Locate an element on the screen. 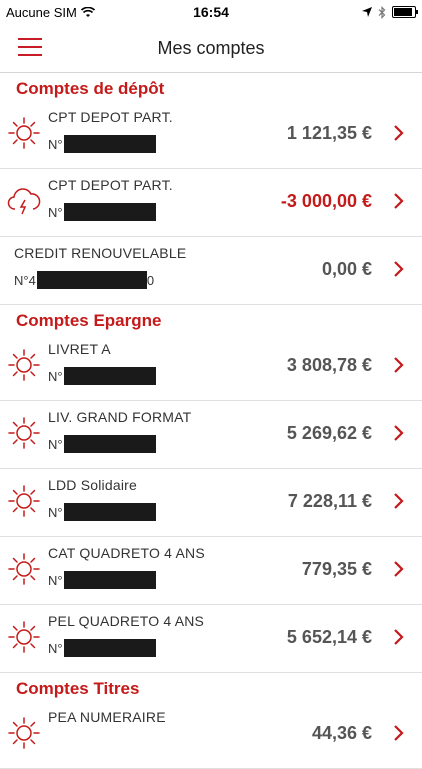 This screenshot has height=769, width=422. menu-icon is located at coordinates (30, 47).